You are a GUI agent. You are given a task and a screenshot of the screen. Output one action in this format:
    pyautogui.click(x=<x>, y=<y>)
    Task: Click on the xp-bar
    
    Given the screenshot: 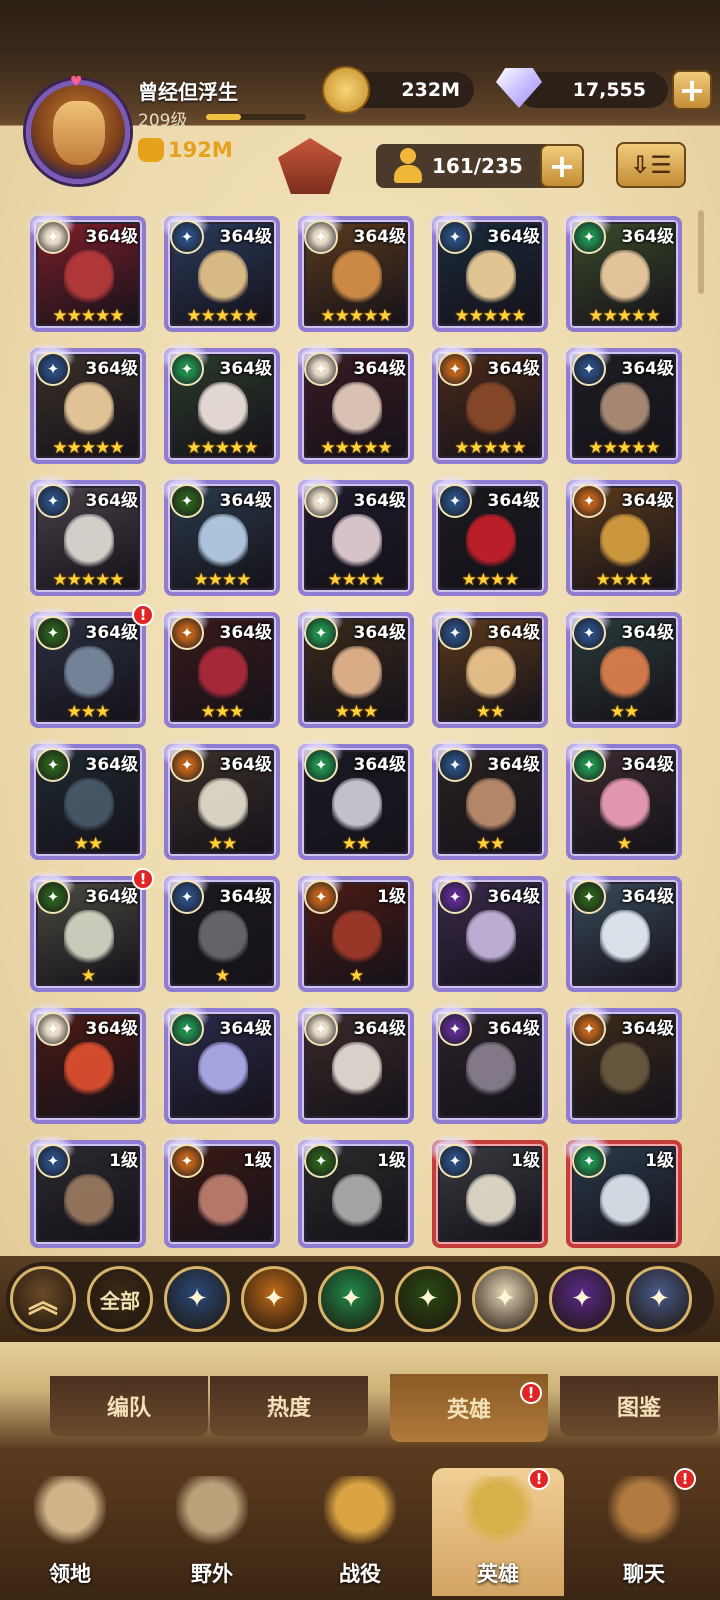 What is the action you would take?
    pyautogui.click(x=256, y=117)
    